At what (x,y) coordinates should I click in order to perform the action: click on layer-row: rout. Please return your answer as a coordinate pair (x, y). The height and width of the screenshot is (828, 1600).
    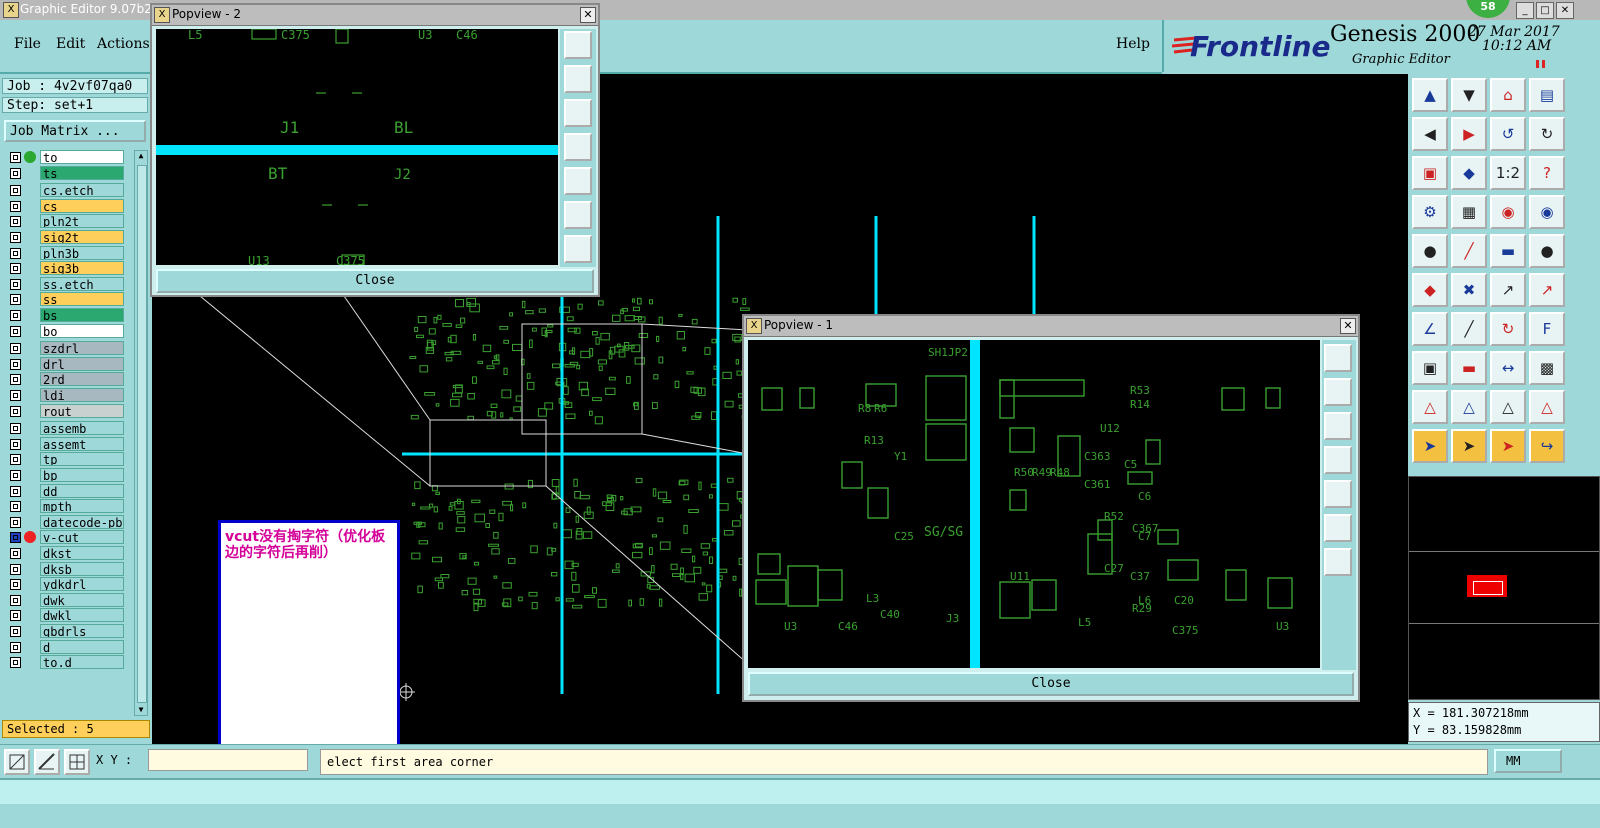
    Looking at the image, I should click on (68, 411).